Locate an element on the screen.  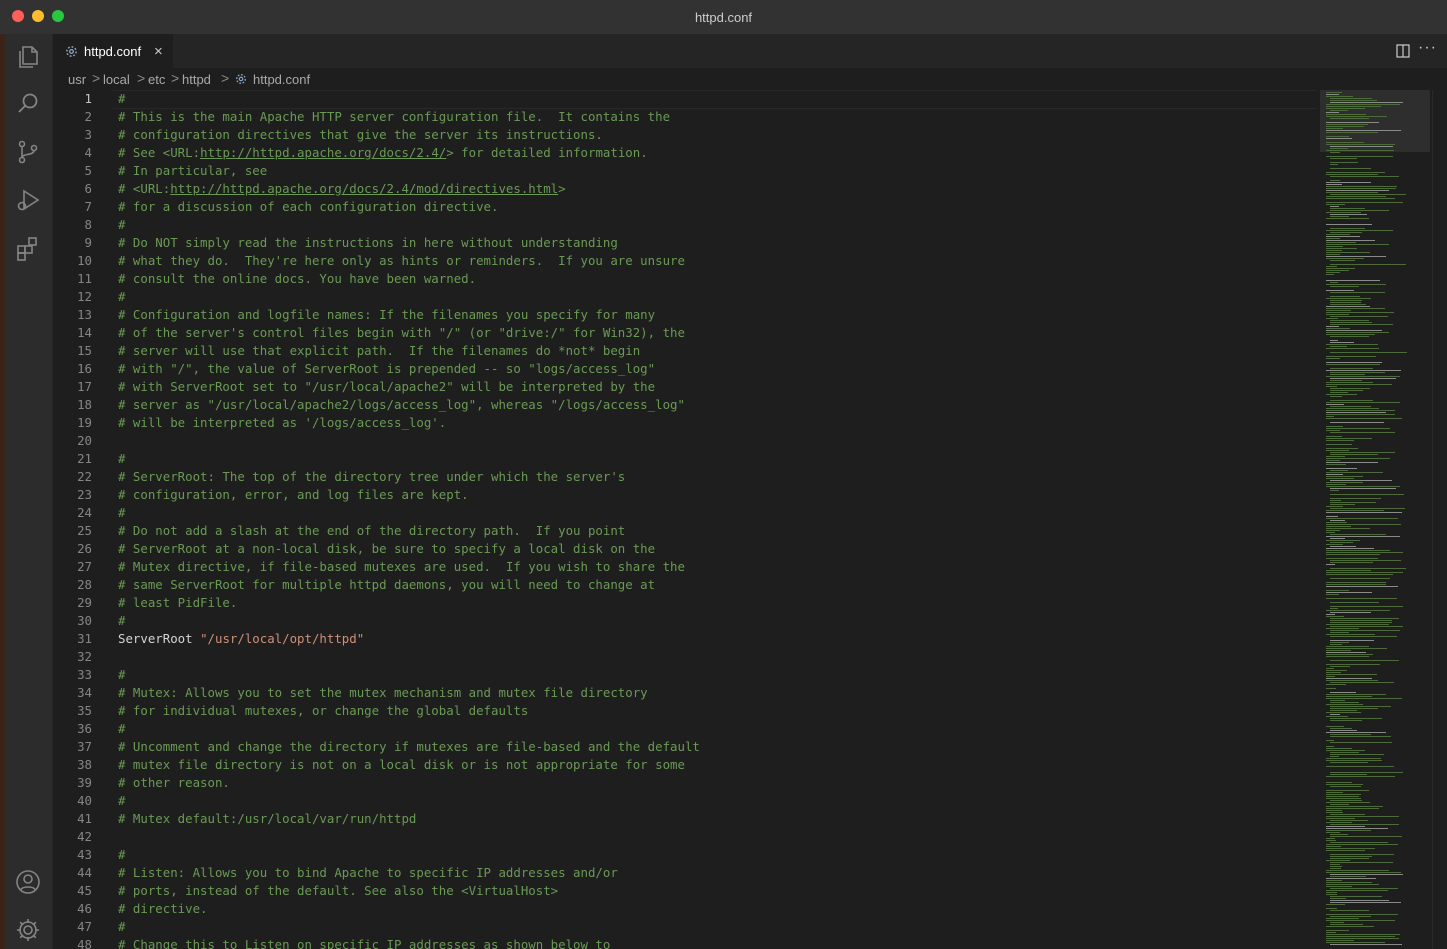
line-number: 40 is located at coordinates (84, 800).